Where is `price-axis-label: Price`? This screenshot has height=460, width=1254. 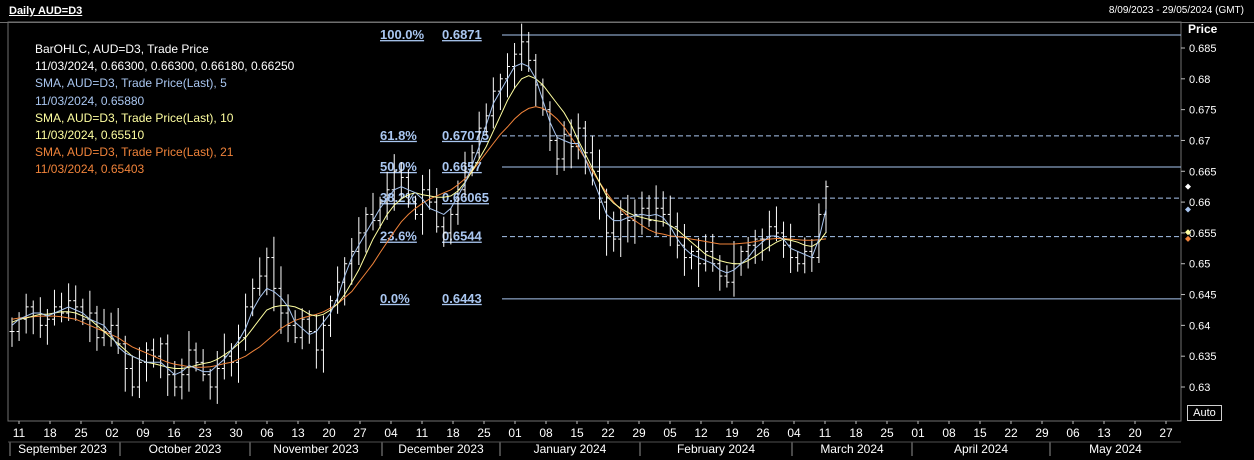 price-axis-label: Price is located at coordinates (1203, 29).